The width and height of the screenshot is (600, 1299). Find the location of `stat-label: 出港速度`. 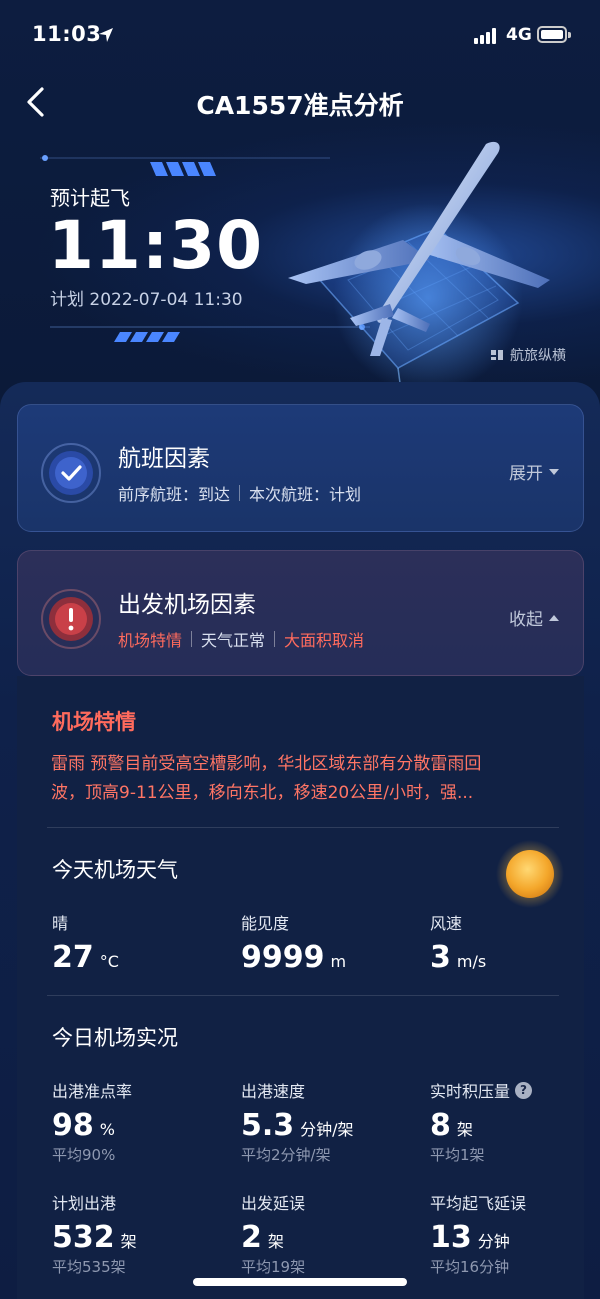

stat-label: 出港速度 is located at coordinates (273, 1091).